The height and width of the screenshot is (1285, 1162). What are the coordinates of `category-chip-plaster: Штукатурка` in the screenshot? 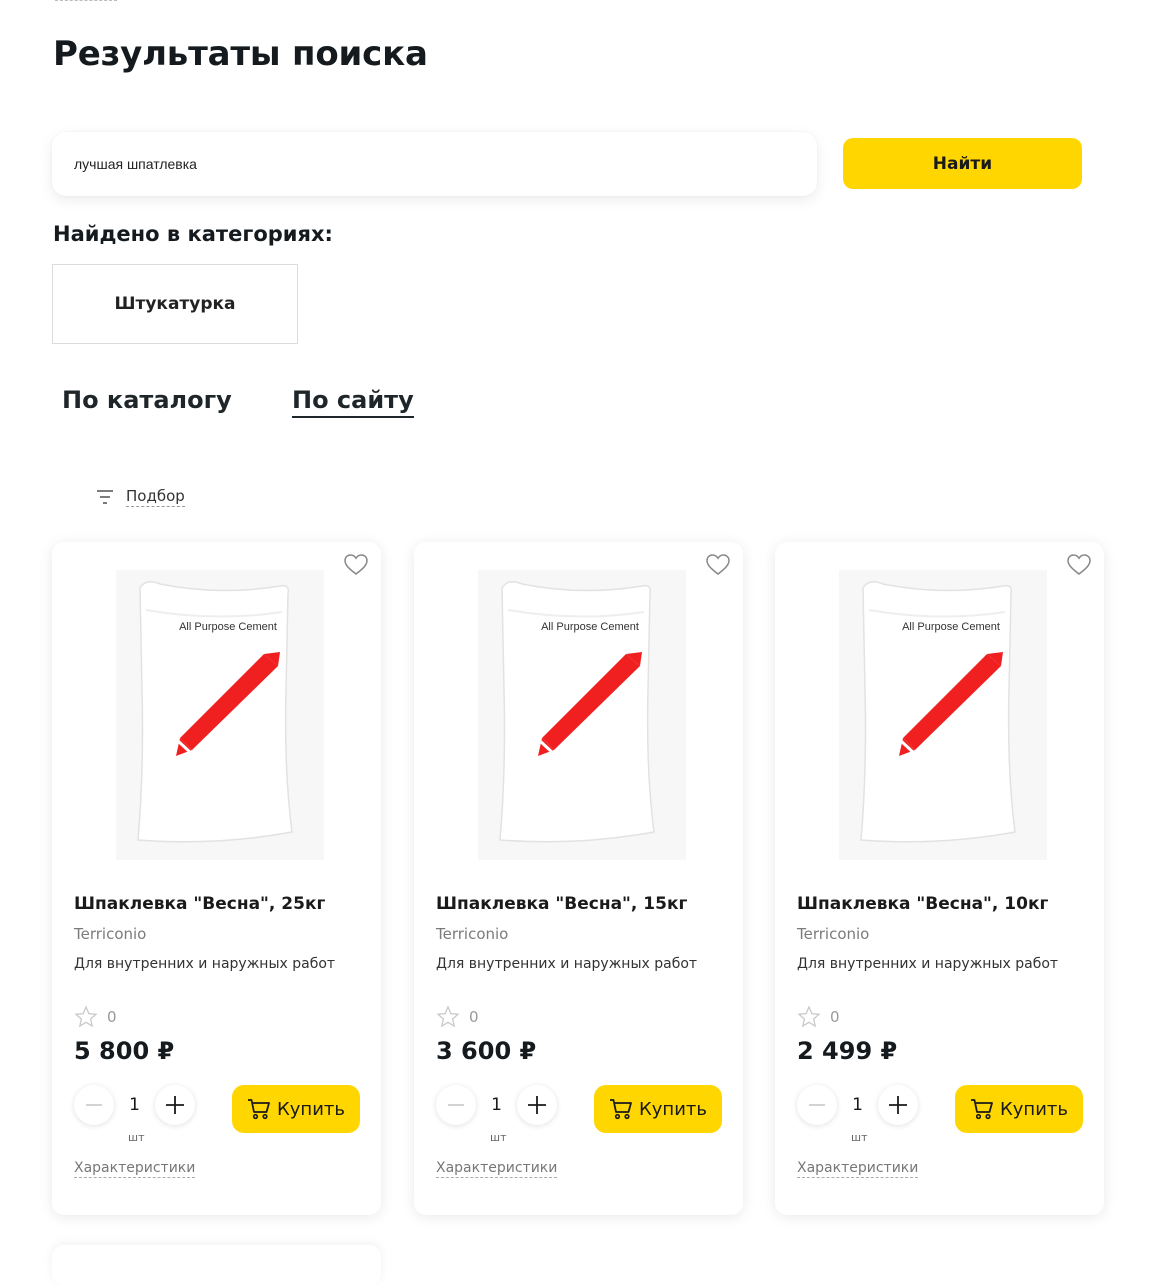 It's located at (175, 304).